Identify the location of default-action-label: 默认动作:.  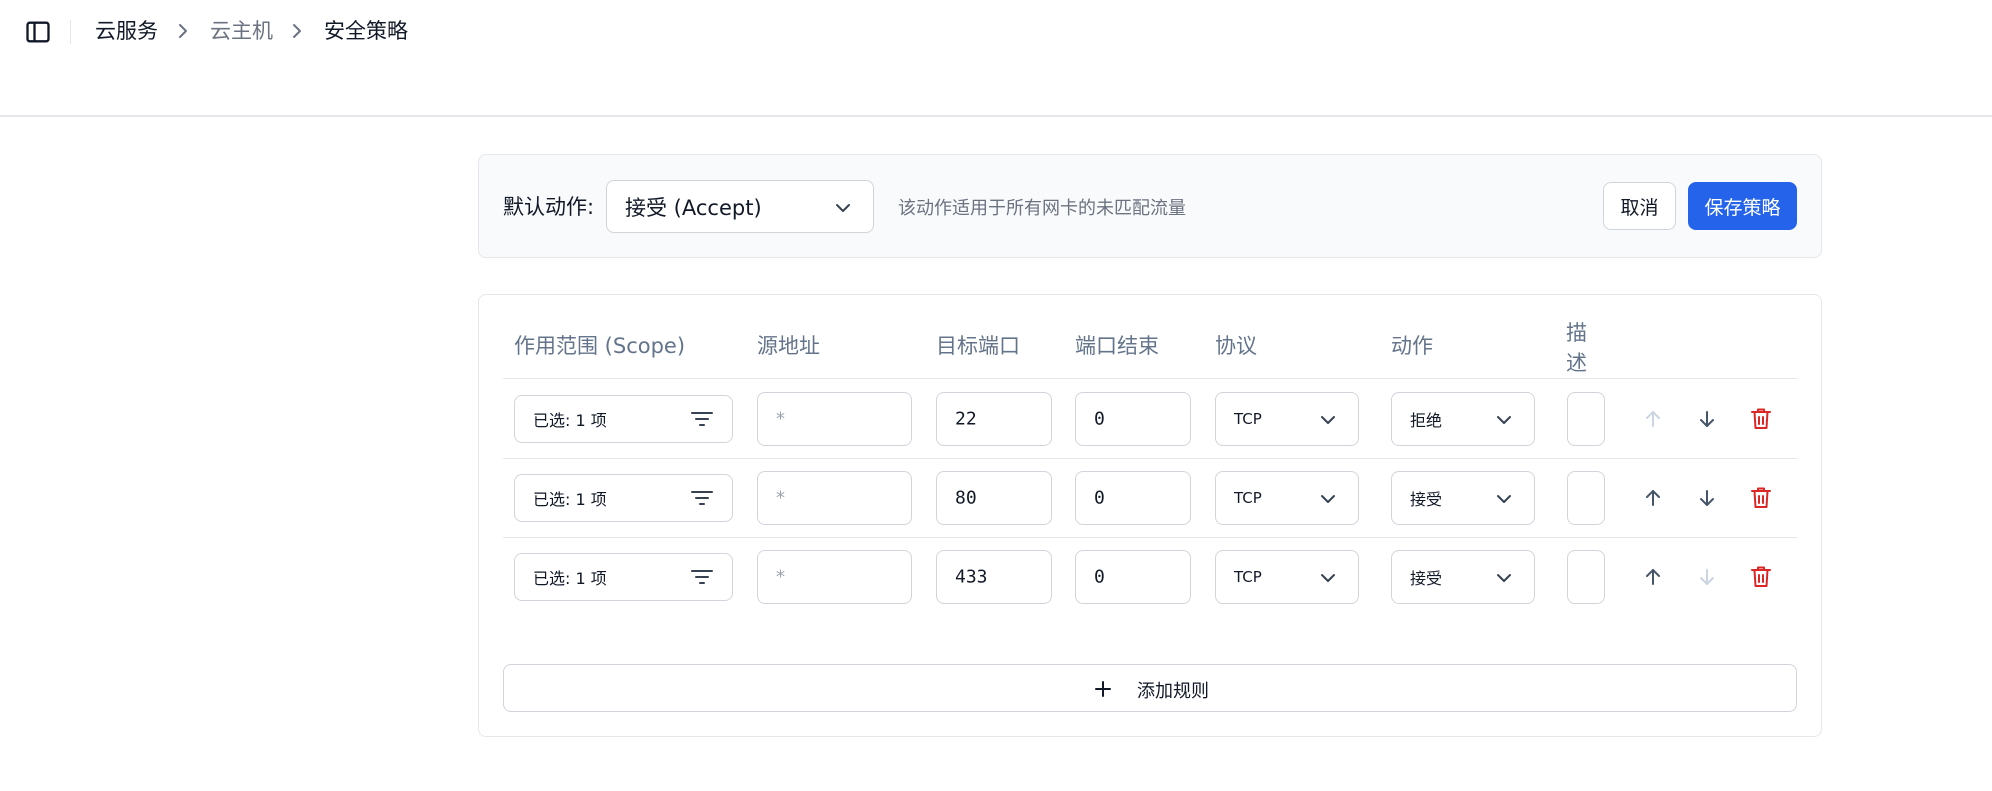
(549, 207).